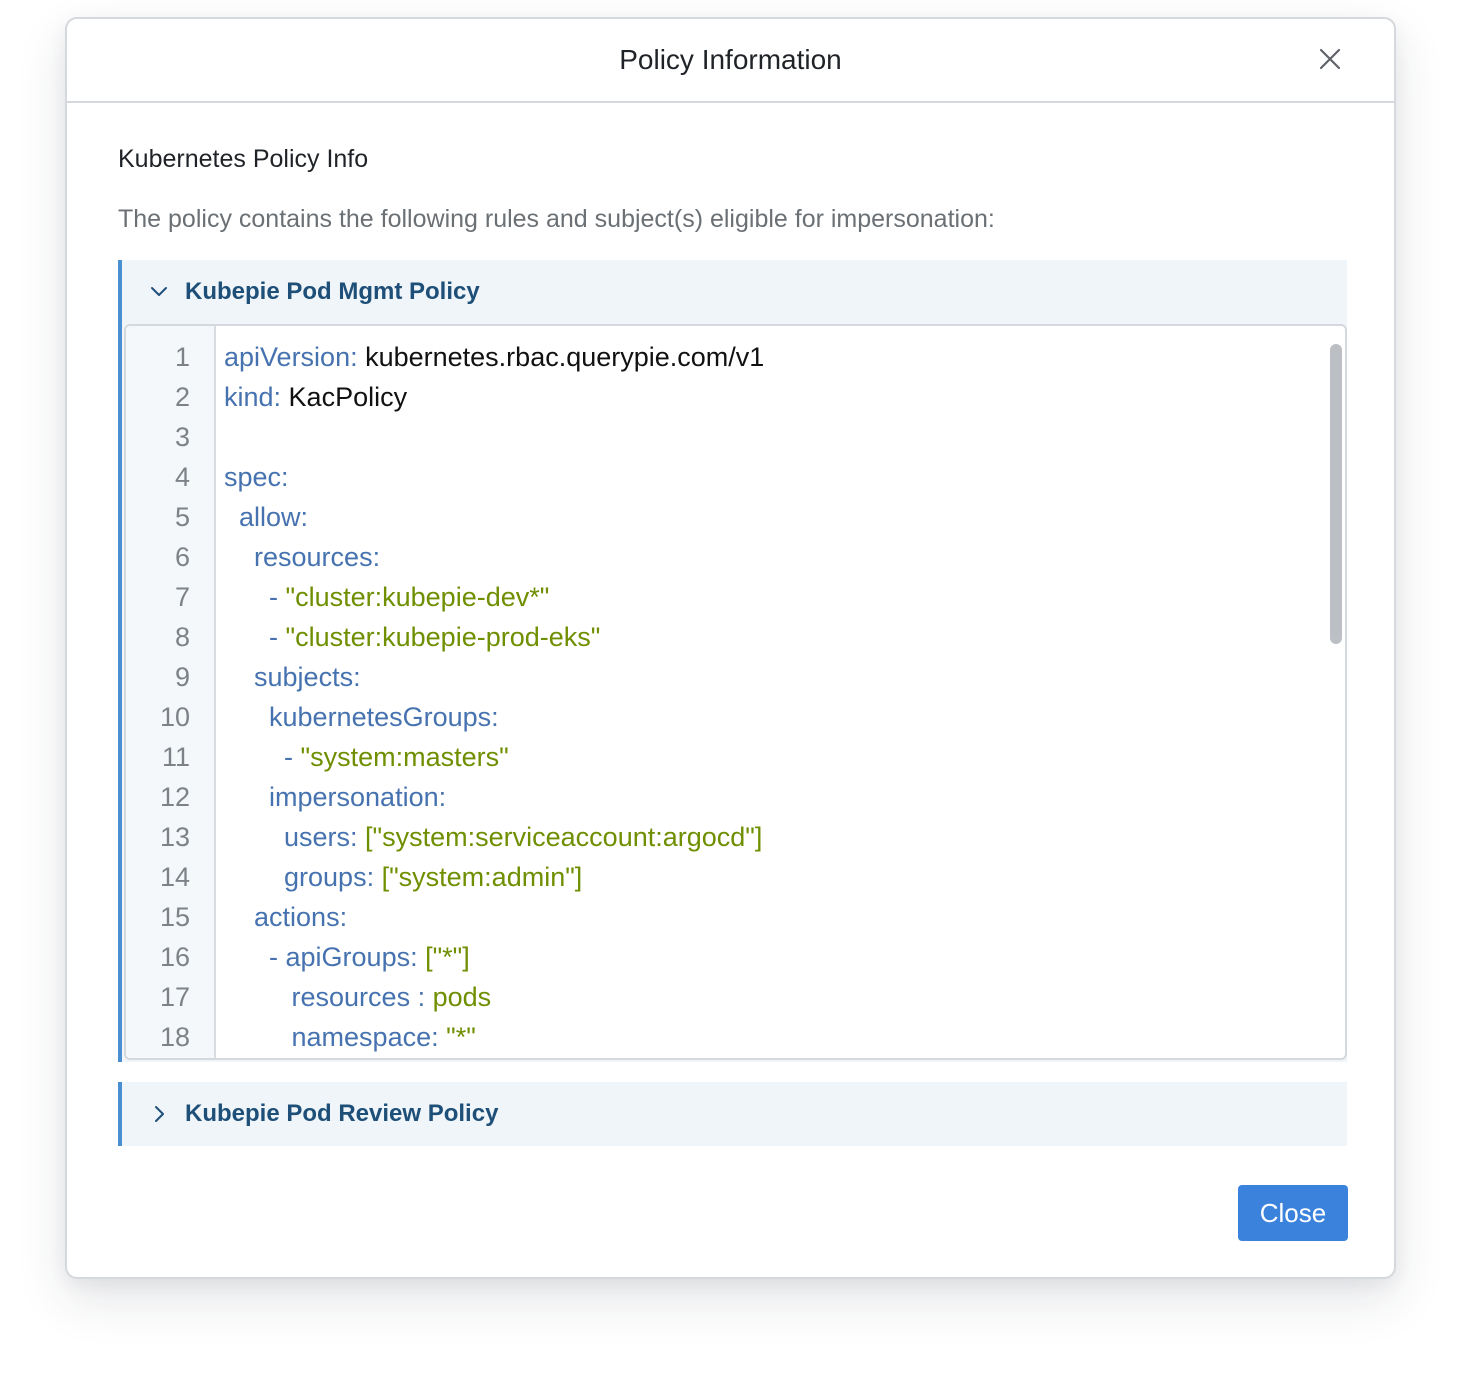 The image size is (1462, 1394). What do you see at coordinates (182, 357) in the screenshot?
I see `line-number: 1` at bounding box center [182, 357].